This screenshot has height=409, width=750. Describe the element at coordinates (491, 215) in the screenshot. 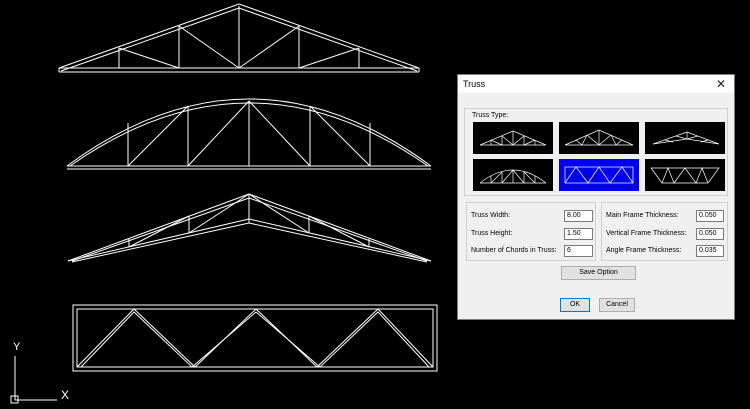

I see `truss-width-label: Truss Width:` at that location.